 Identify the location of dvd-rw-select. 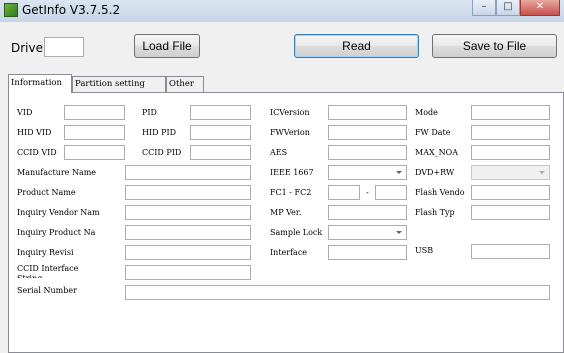
(510, 172).